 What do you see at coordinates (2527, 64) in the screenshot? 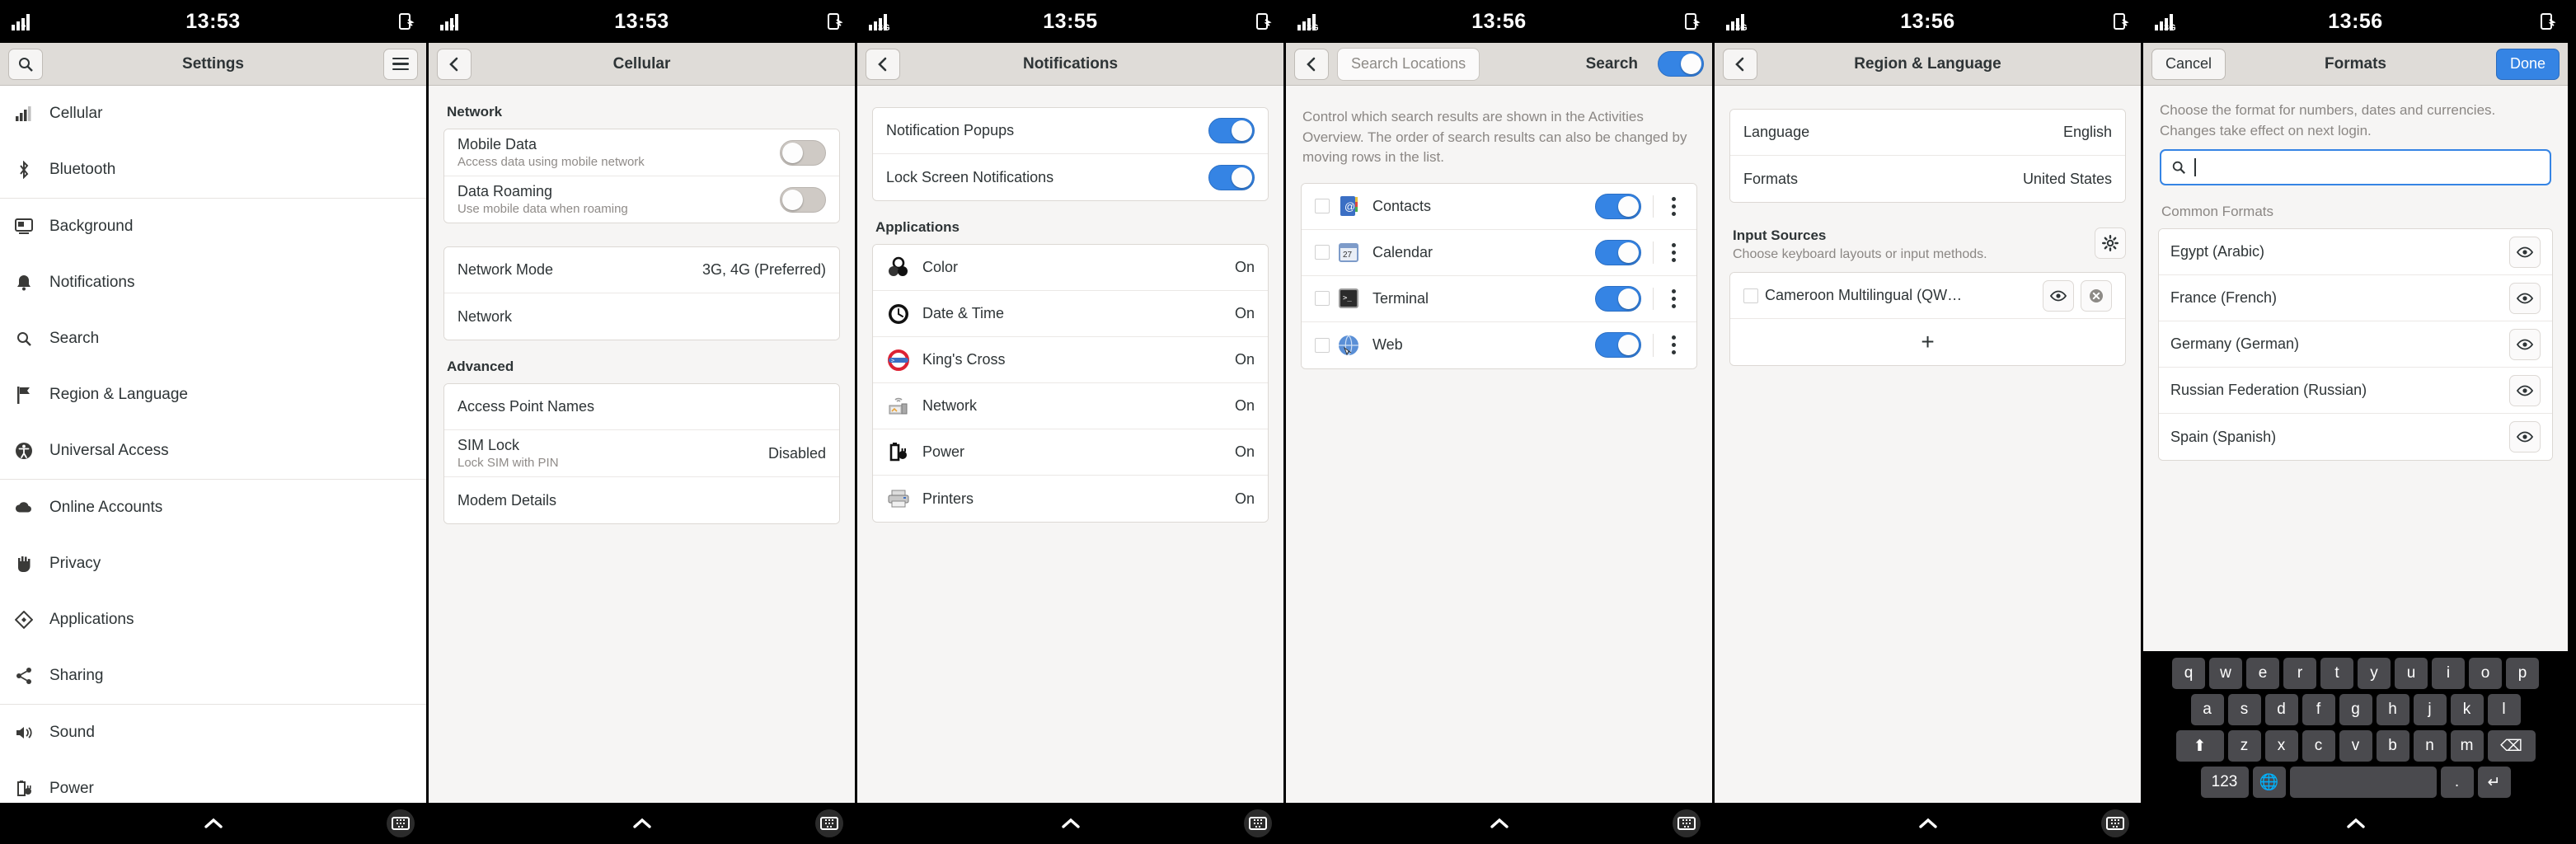
I see `done-button: Done` at bounding box center [2527, 64].